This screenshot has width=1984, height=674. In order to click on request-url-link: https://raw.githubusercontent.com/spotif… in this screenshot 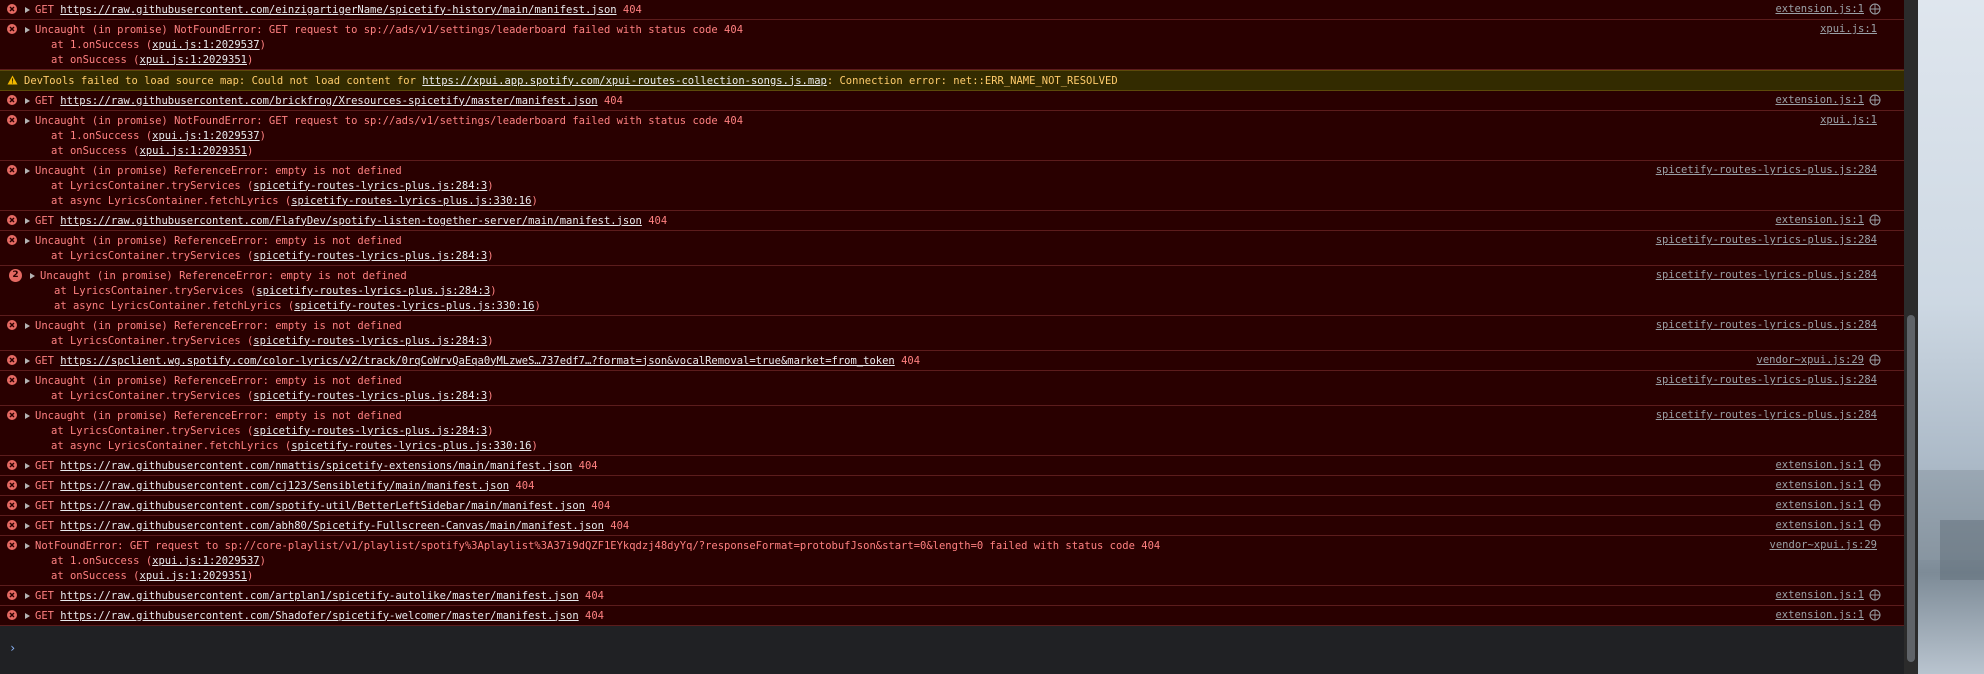, I will do `click(322, 506)`.